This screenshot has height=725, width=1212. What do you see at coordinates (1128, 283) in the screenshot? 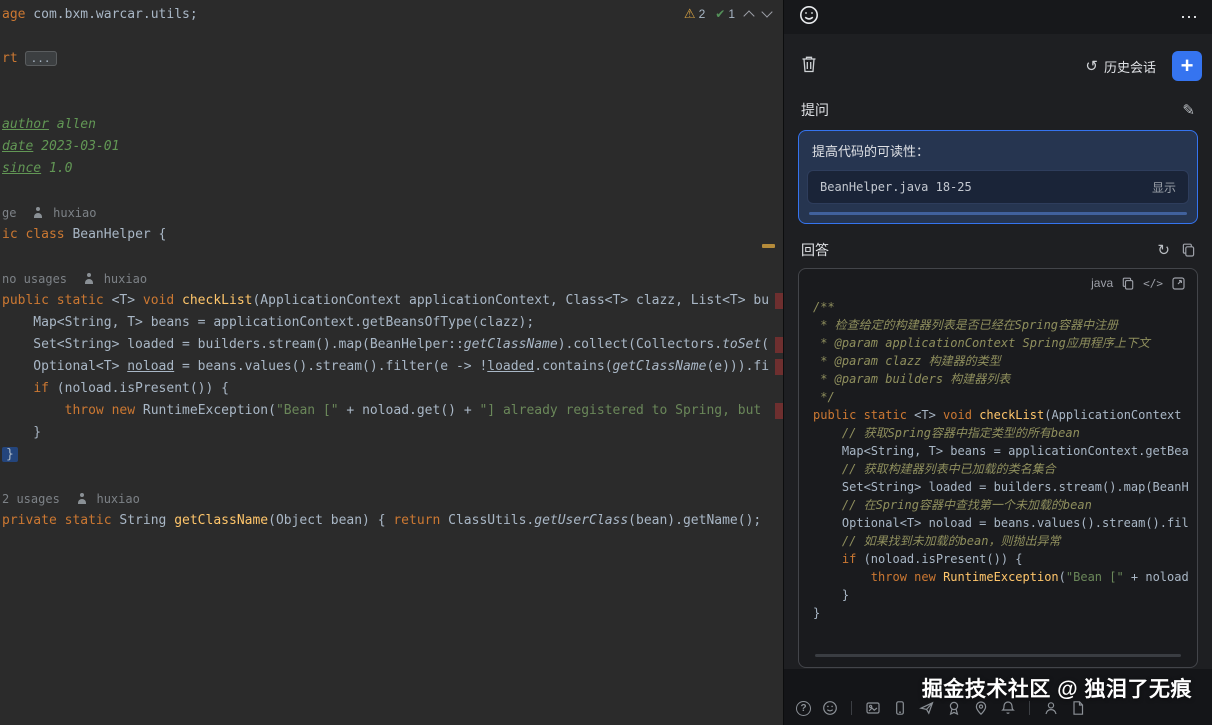
I see `copy-code-icon` at bounding box center [1128, 283].